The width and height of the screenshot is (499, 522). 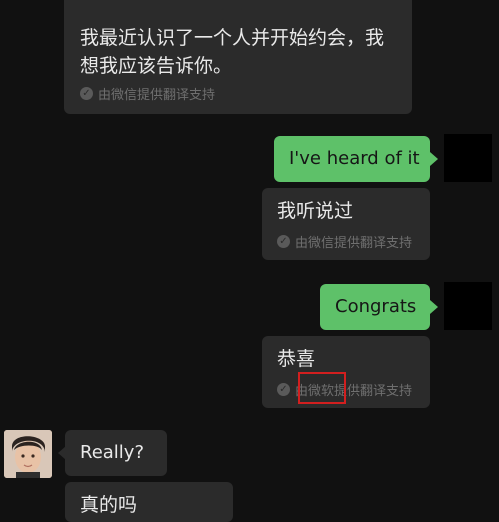 What do you see at coordinates (112, 452) in the screenshot?
I see `received-message-text: Really?` at bounding box center [112, 452].